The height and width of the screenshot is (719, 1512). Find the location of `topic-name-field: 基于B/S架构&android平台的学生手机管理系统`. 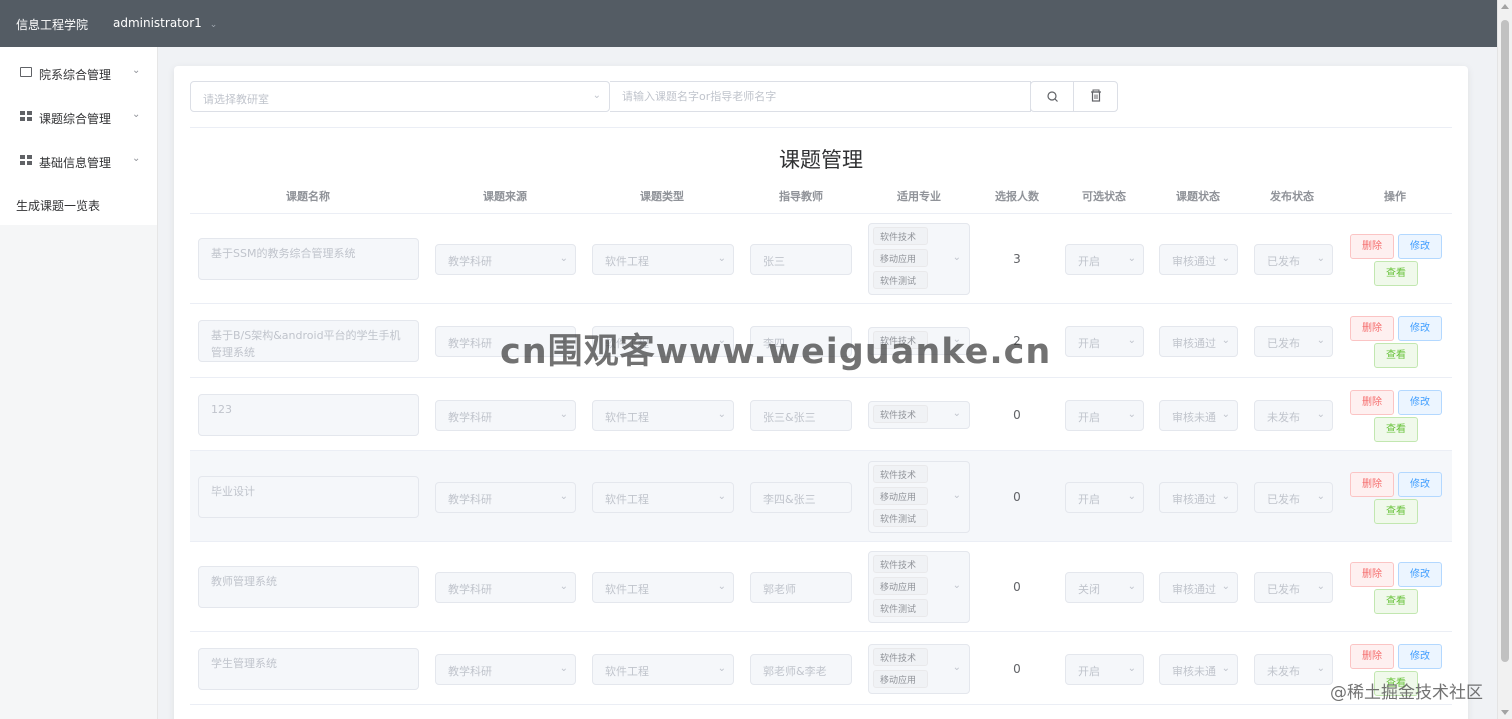

topic-name-field: 基于B/S架构&android平台的学生手机管理系统 is located at coordinates (308, 341).